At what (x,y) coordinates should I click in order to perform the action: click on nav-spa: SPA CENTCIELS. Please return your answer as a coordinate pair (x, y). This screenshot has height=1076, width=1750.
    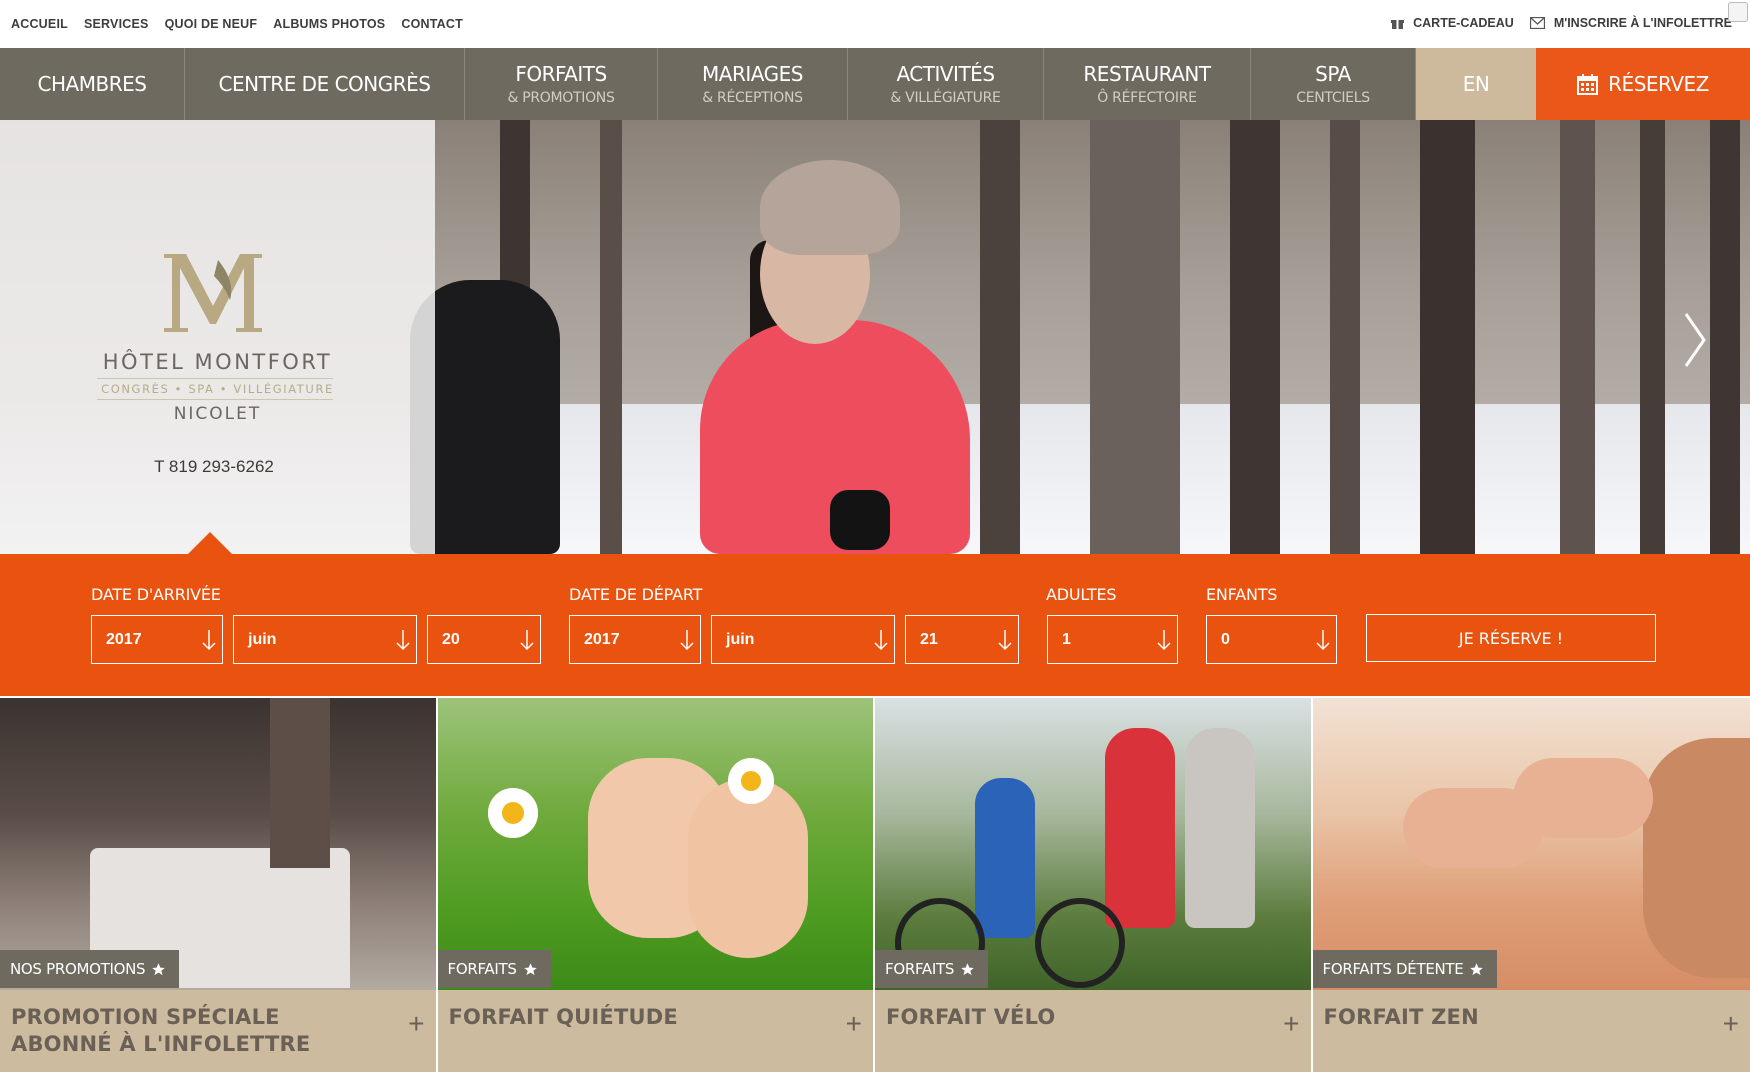
    Looking at the image, I should click on (1333, 84).